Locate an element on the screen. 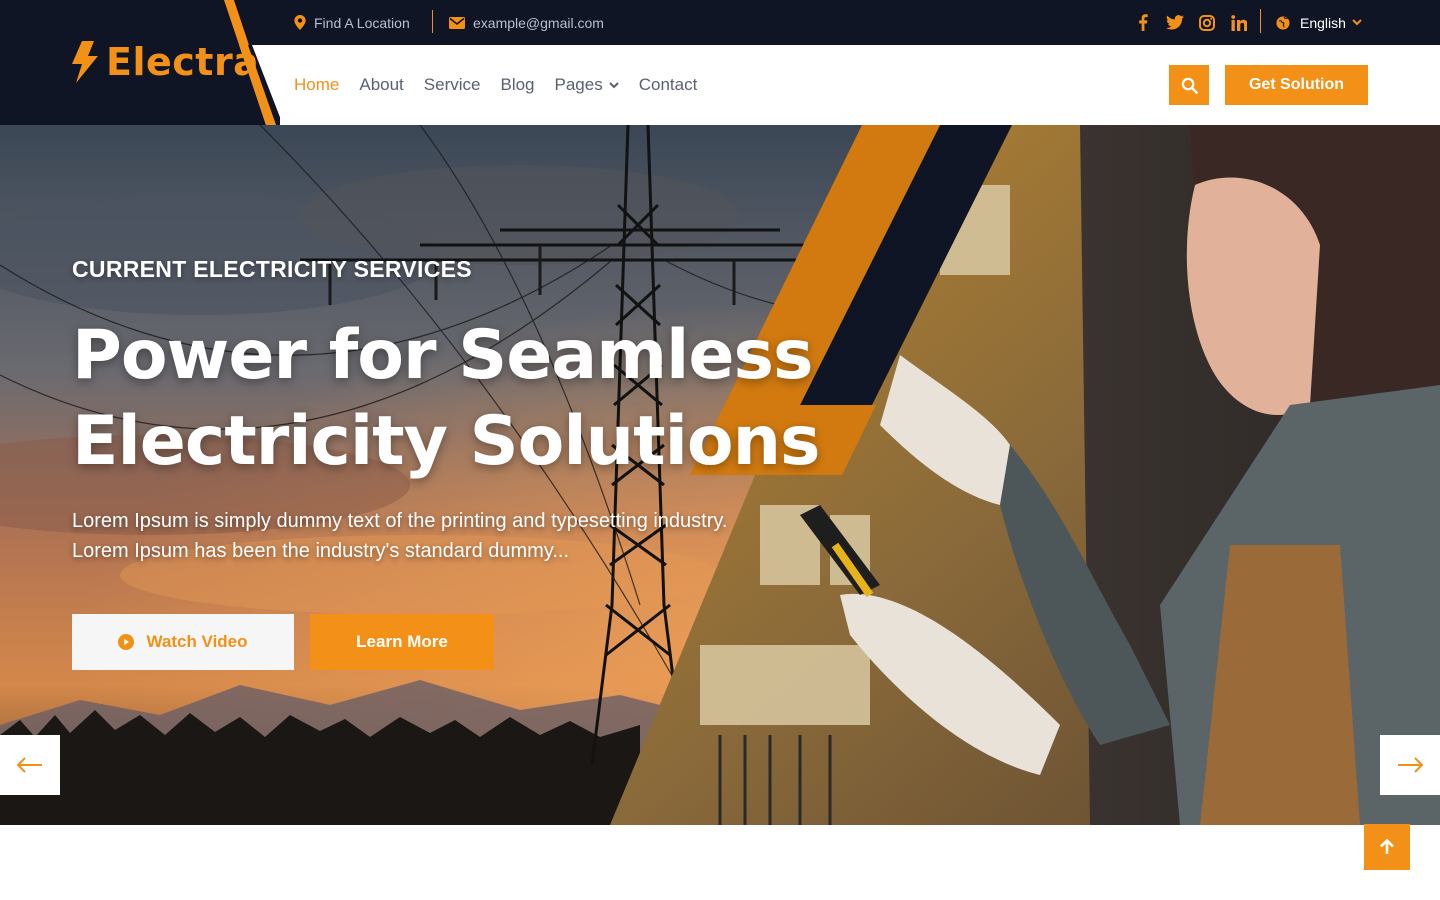  lightning-bolt-icon is located at coordinates (85, 62).